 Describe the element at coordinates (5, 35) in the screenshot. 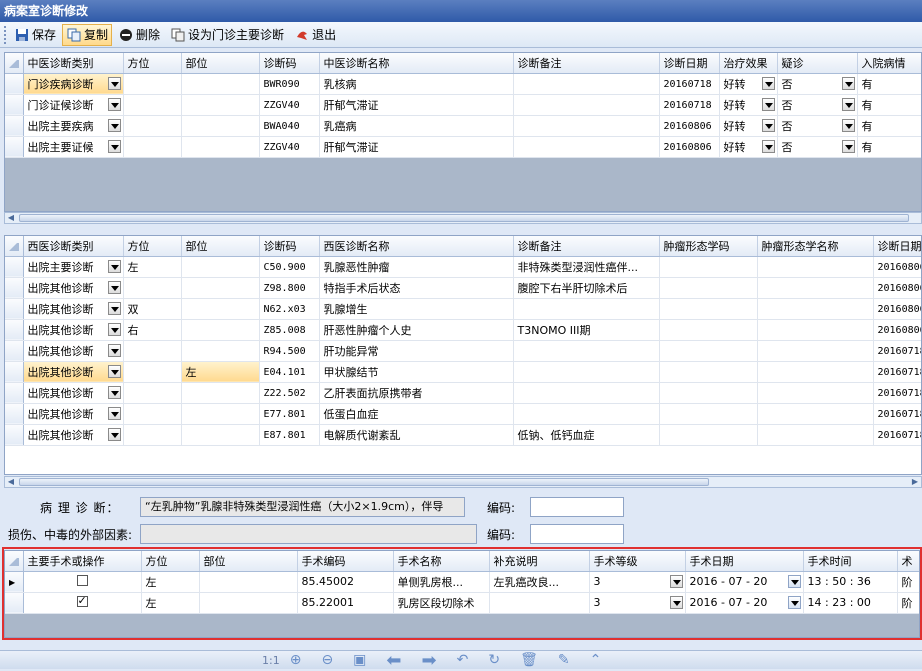

I see `toolbar-grip` at that location.